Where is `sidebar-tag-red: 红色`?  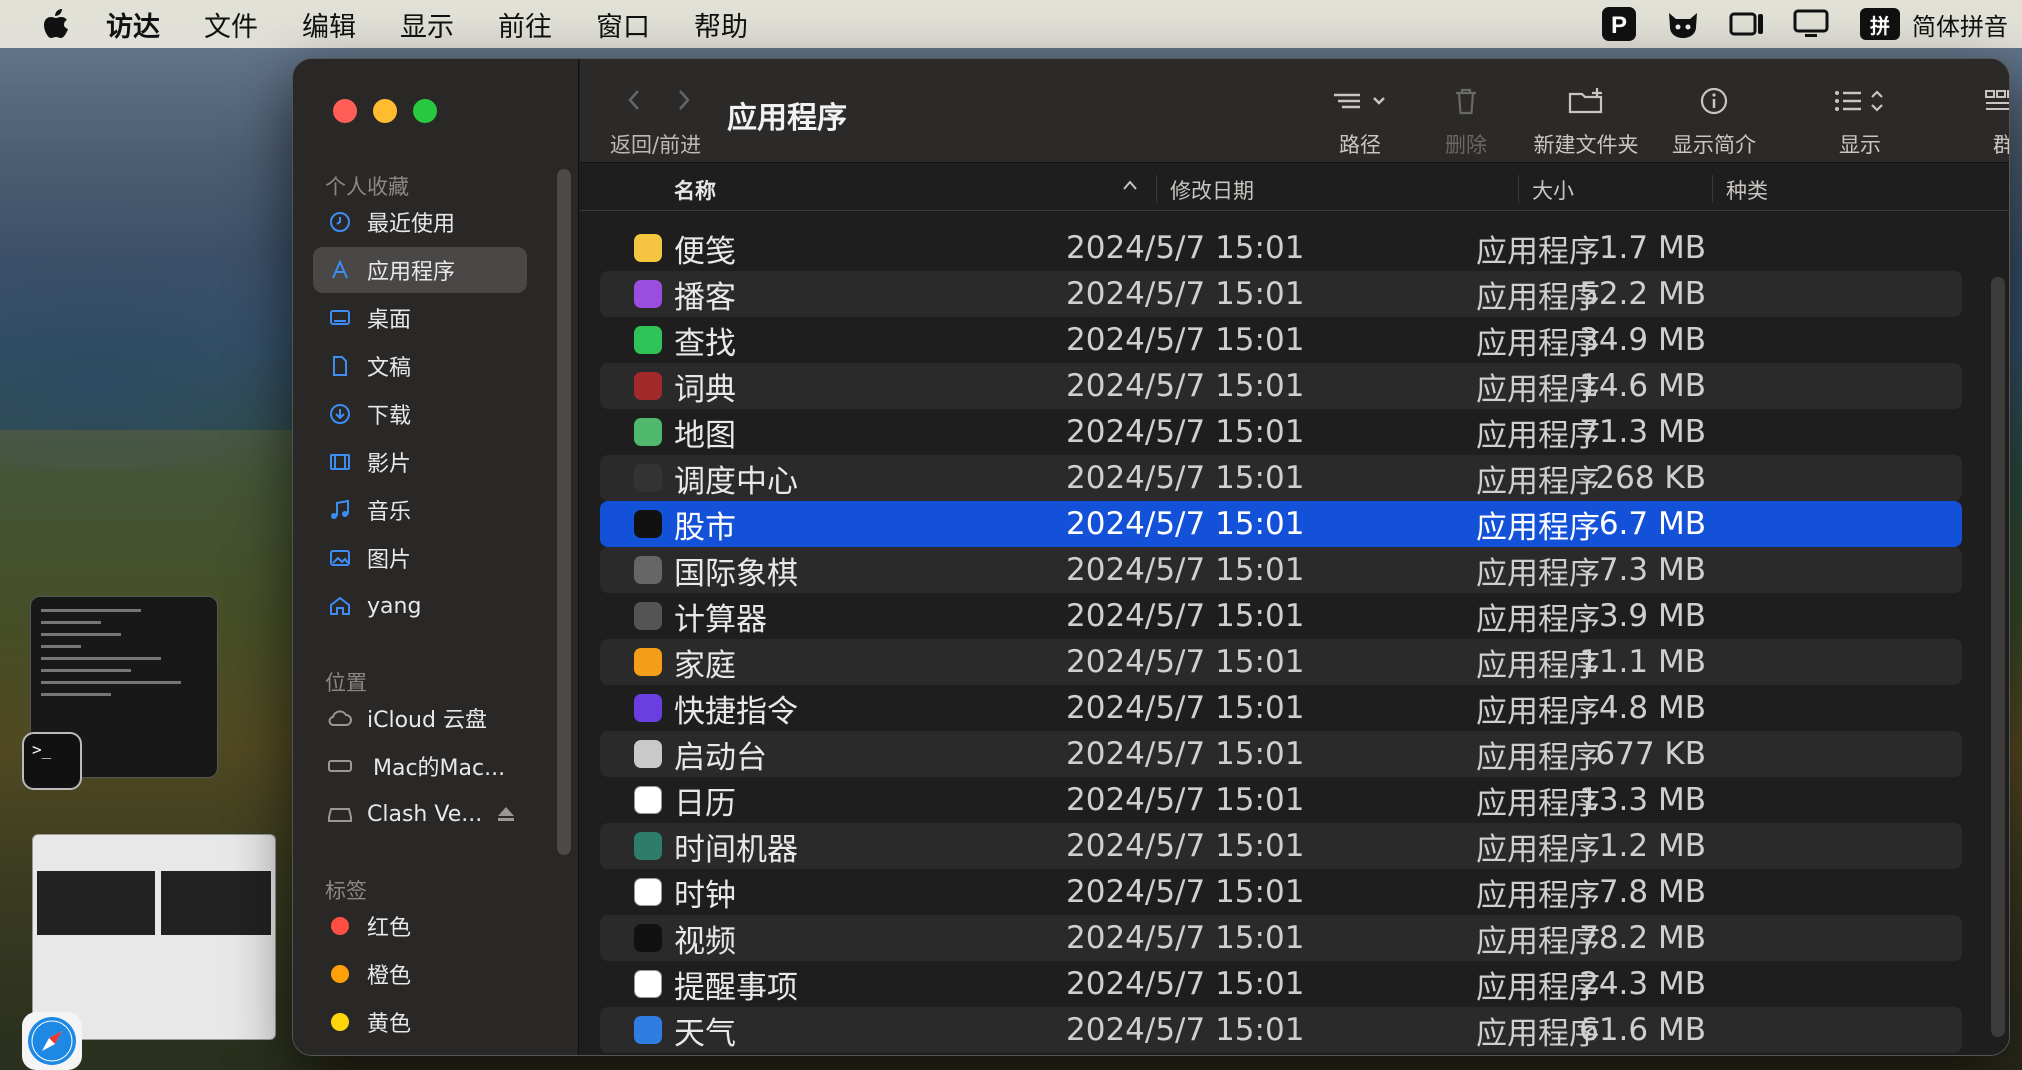 sidebar-tag-red: 红色 is located at coordinates (420, 926).